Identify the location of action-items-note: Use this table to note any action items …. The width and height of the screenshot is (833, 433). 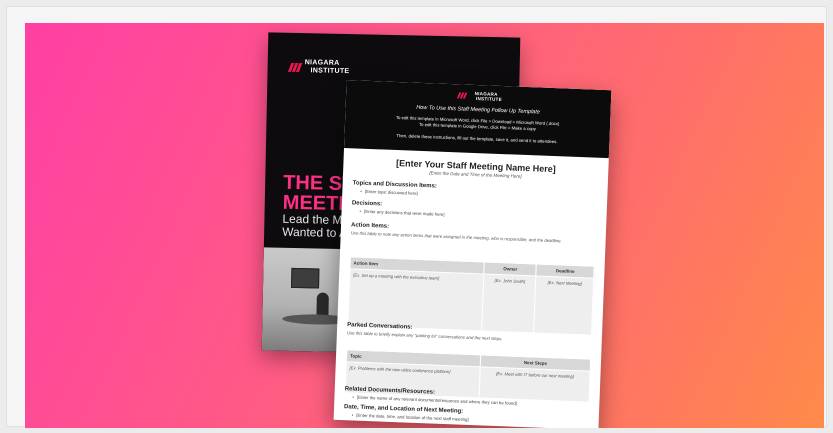
(456, 237).